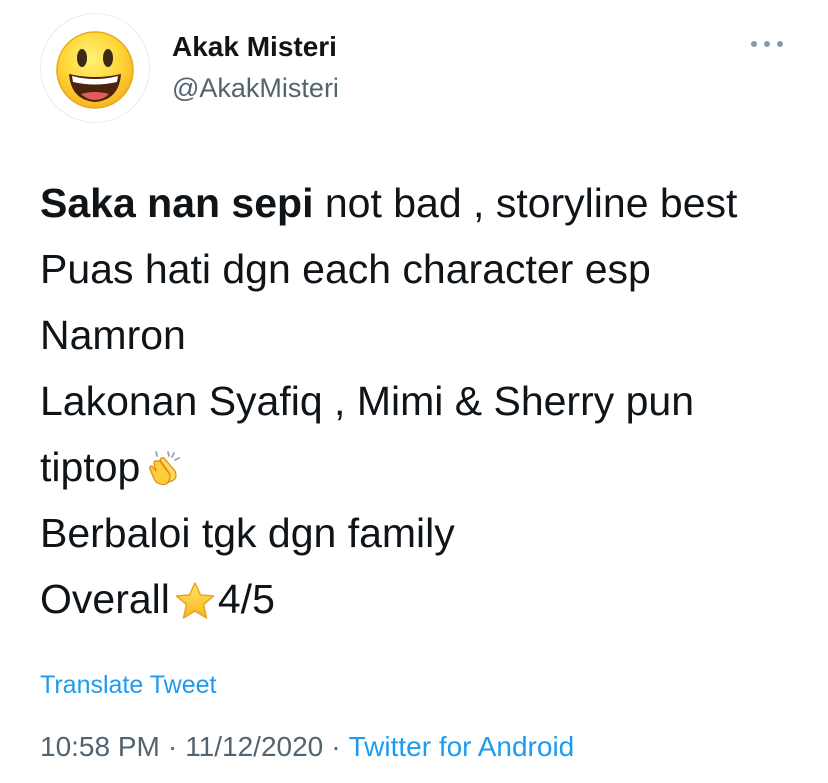 The image size is (828, 783). What do you see at coordinates (420, 467) in the screenshot?
I see `tweet-line: tiptop` at bounding box center [420, 467].